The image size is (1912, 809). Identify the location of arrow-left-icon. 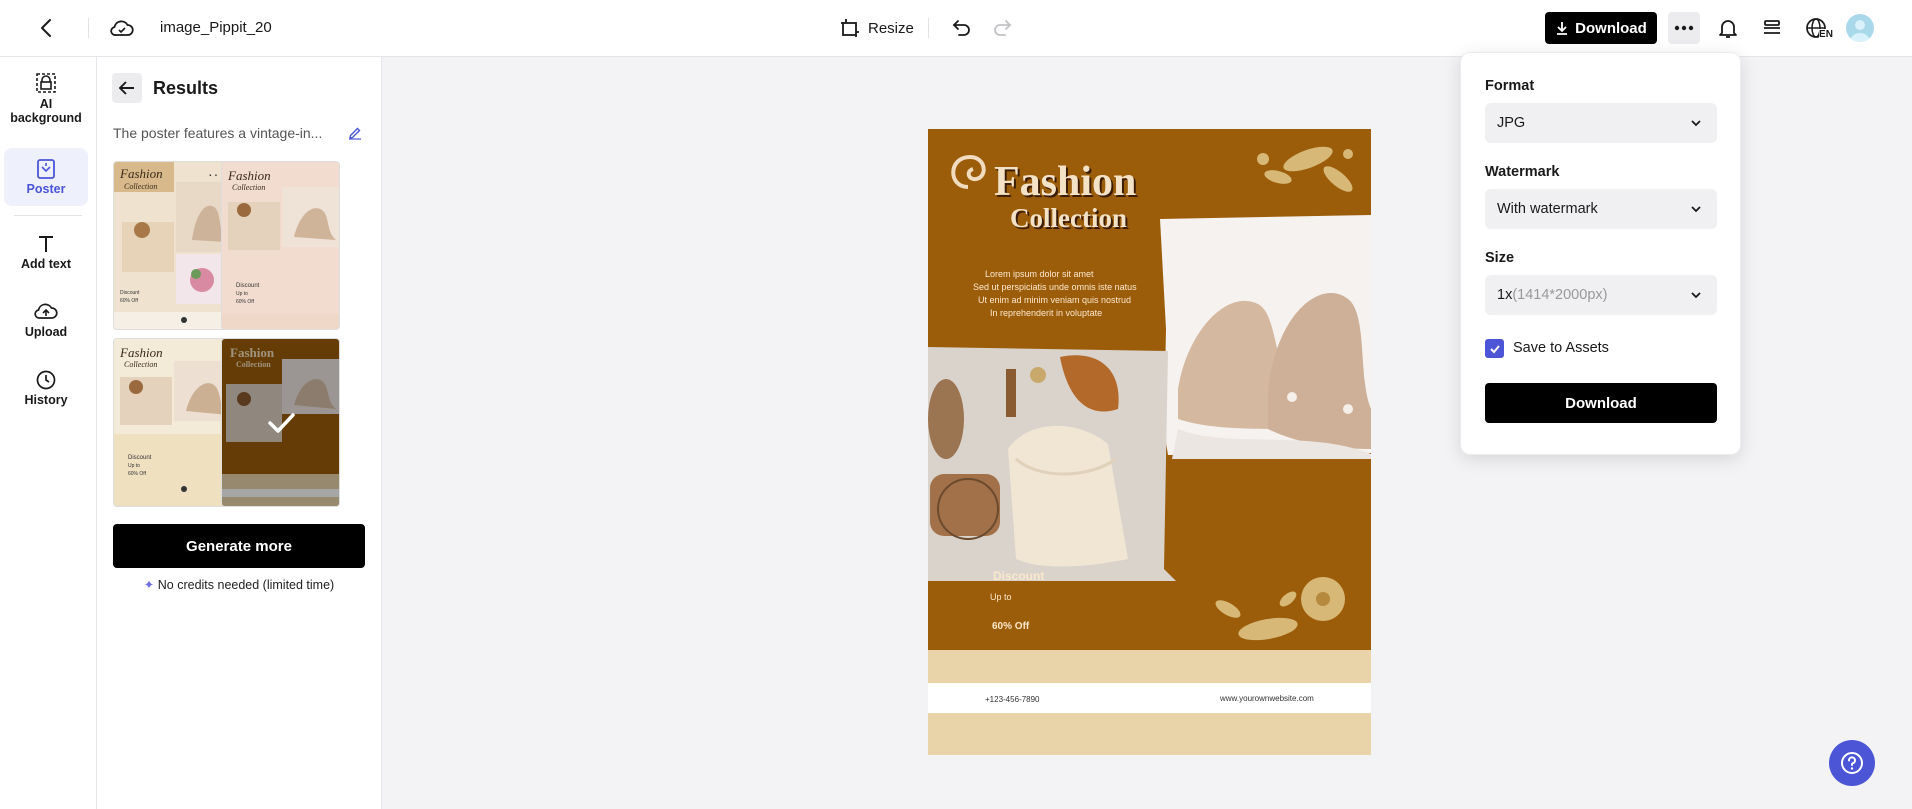
(126, 88).